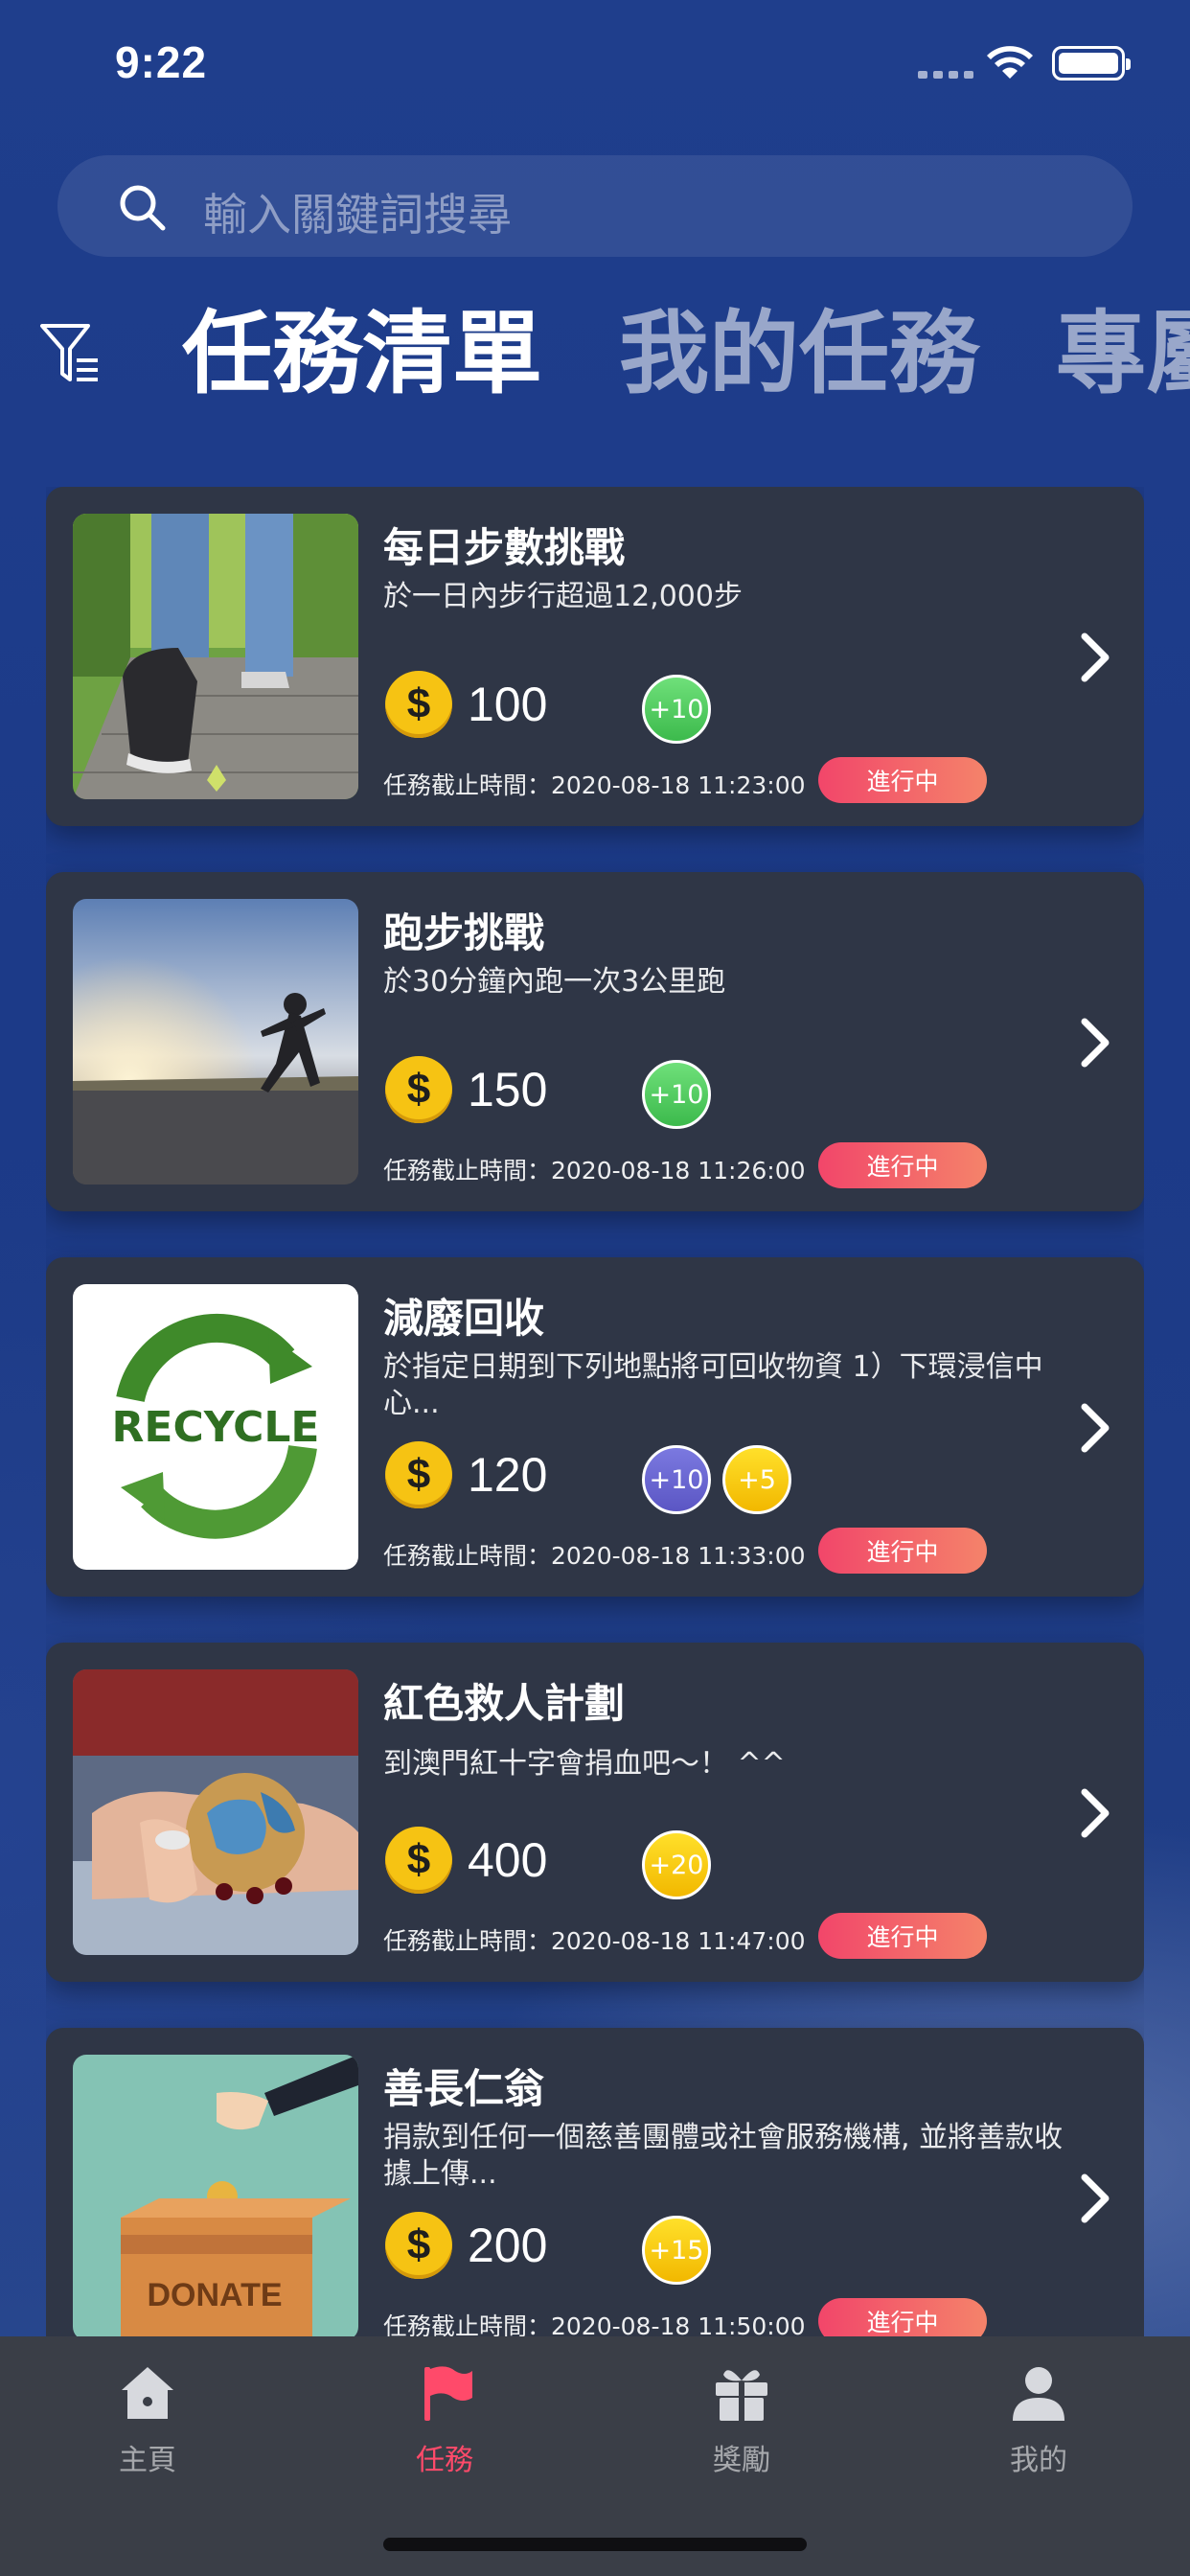 Image resolution: width=1190 pixels, height=2576 pixels. What do you see at coordinates (508, 704) in the screenshot?
I see `task-points: 100` at bounding box center [508, 704].